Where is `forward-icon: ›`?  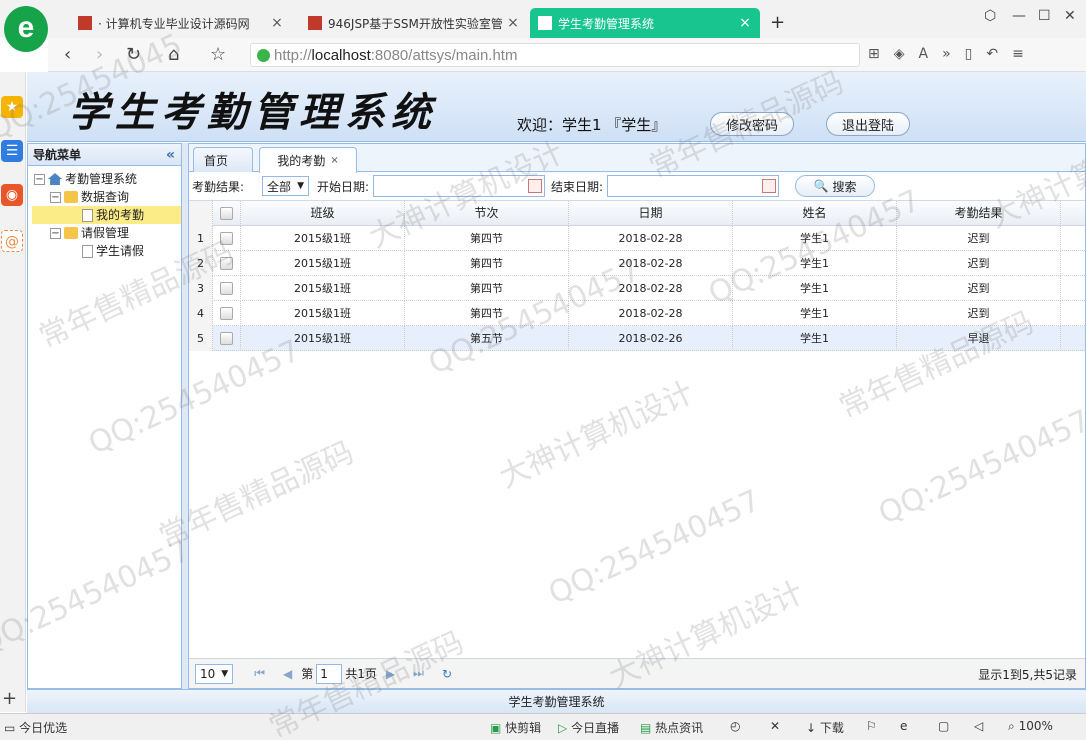 forward-icon: › is located at coordinates (99, 54).